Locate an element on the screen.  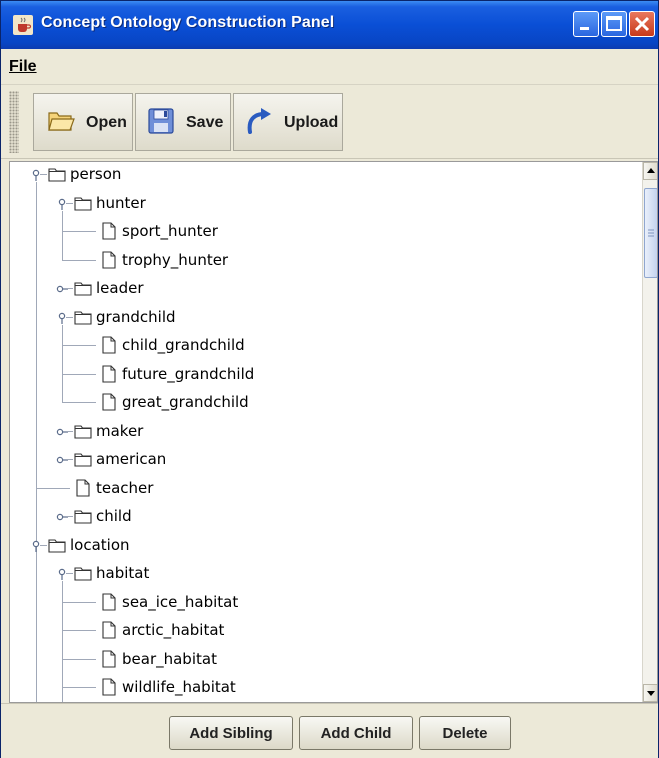
folder-open-icon is located at coordinates (61, 121).